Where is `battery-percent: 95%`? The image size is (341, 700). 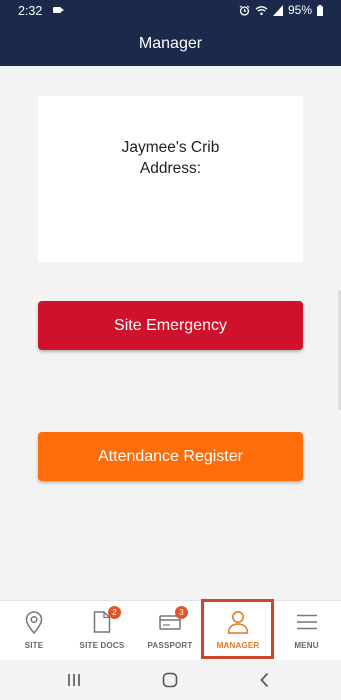
battery-percent: 95% is located at coordinates (299, 10).